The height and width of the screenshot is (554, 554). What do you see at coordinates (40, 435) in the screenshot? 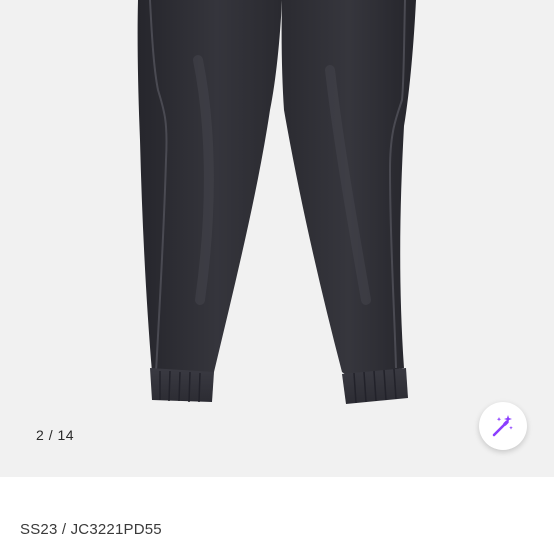
I see `current-page: 2` at bounding box center [40, 435].